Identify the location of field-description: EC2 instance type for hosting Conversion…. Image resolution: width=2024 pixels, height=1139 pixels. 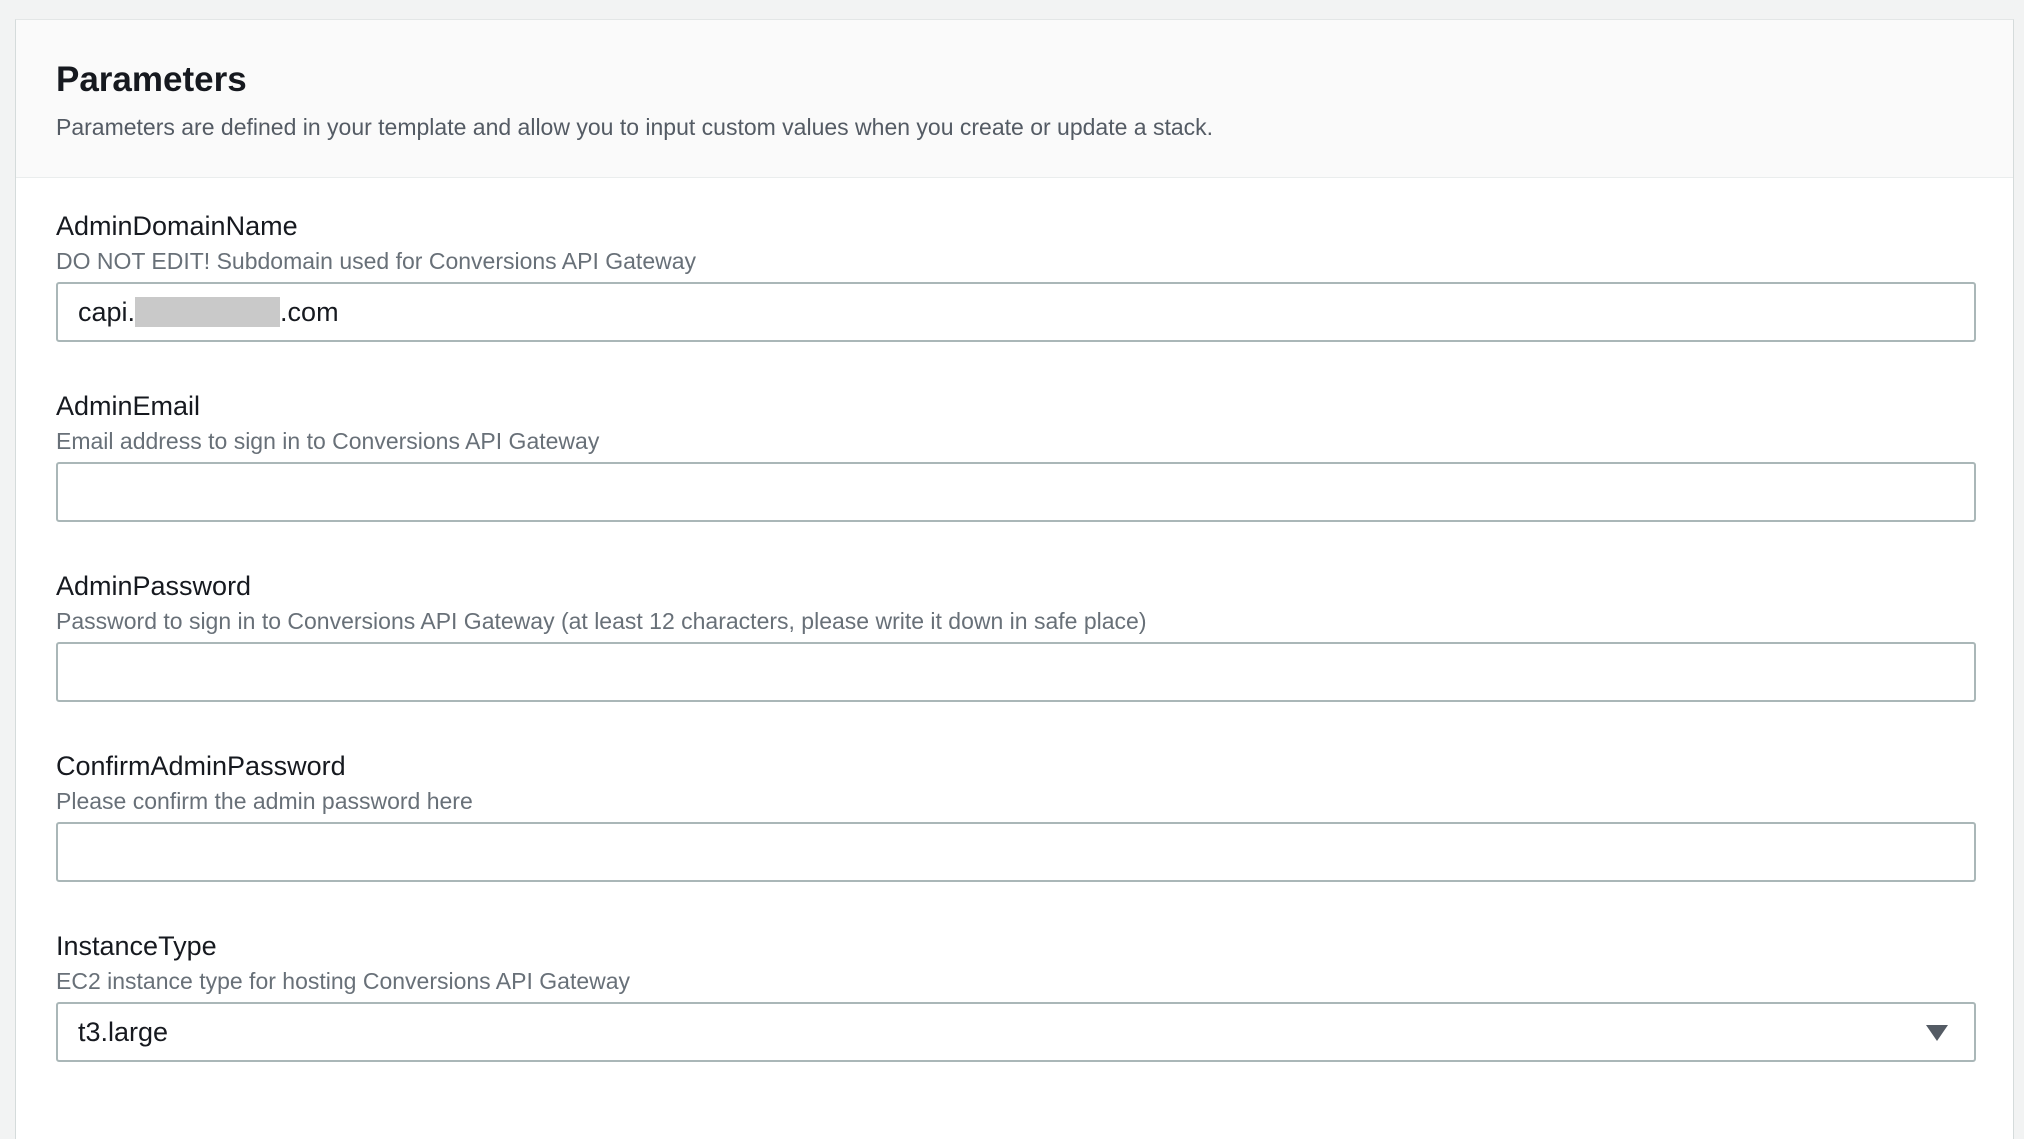
(343, 981).